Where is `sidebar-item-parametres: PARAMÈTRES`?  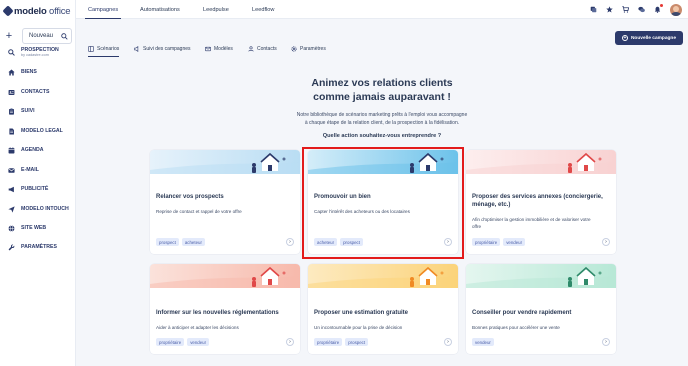 sidebar-item-parametres: PARAMÈTRES is located at coordinates (38, 247).